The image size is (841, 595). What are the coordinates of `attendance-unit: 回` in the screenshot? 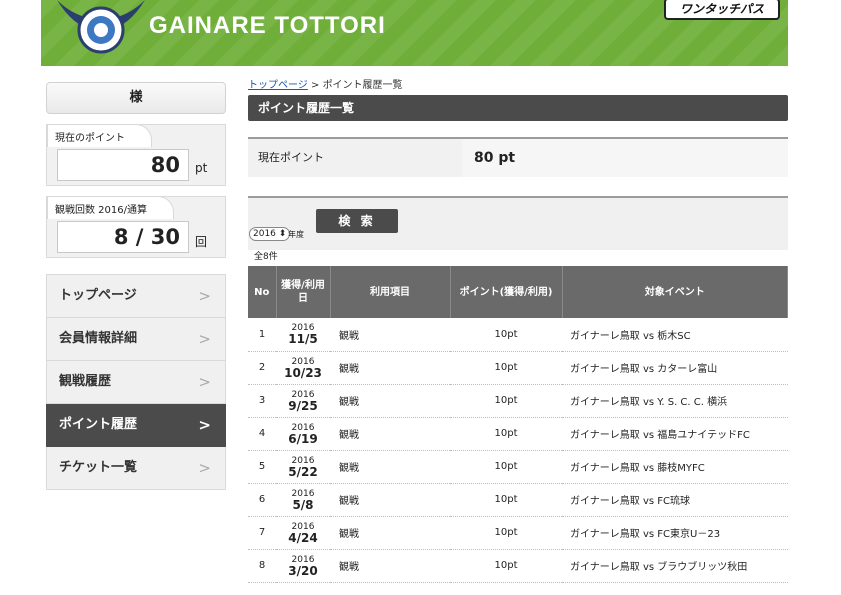 It's located at (201, 242).